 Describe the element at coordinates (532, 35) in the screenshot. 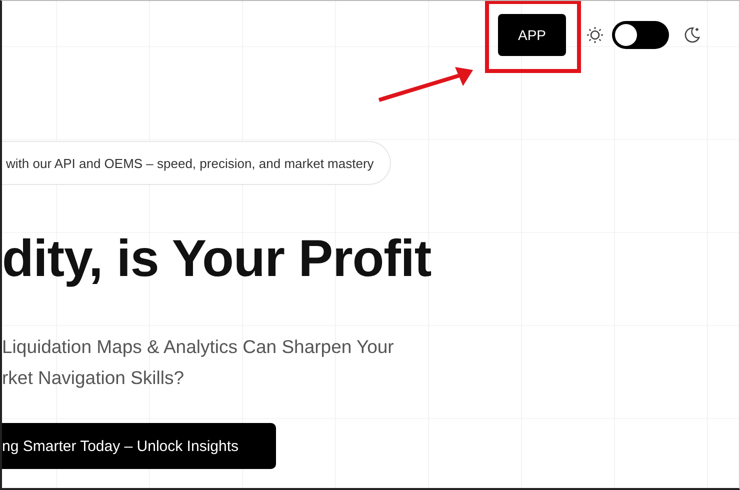

I see `app-button: APP` at that location.